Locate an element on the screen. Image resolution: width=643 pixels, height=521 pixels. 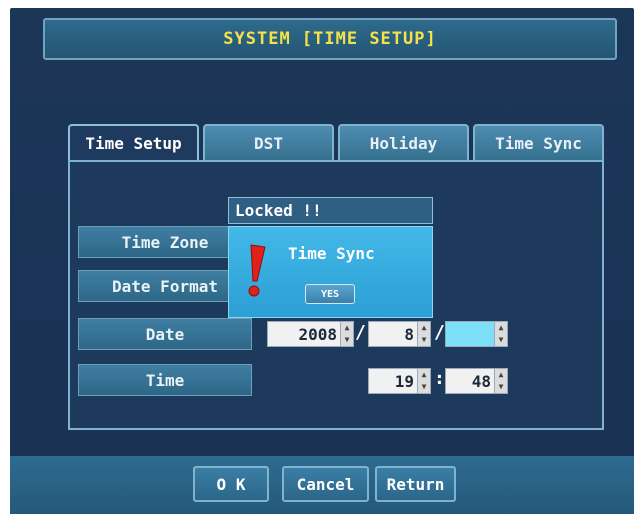
hour-stepper: 19 ▲ ▼ is located at coordinates (399, 381).